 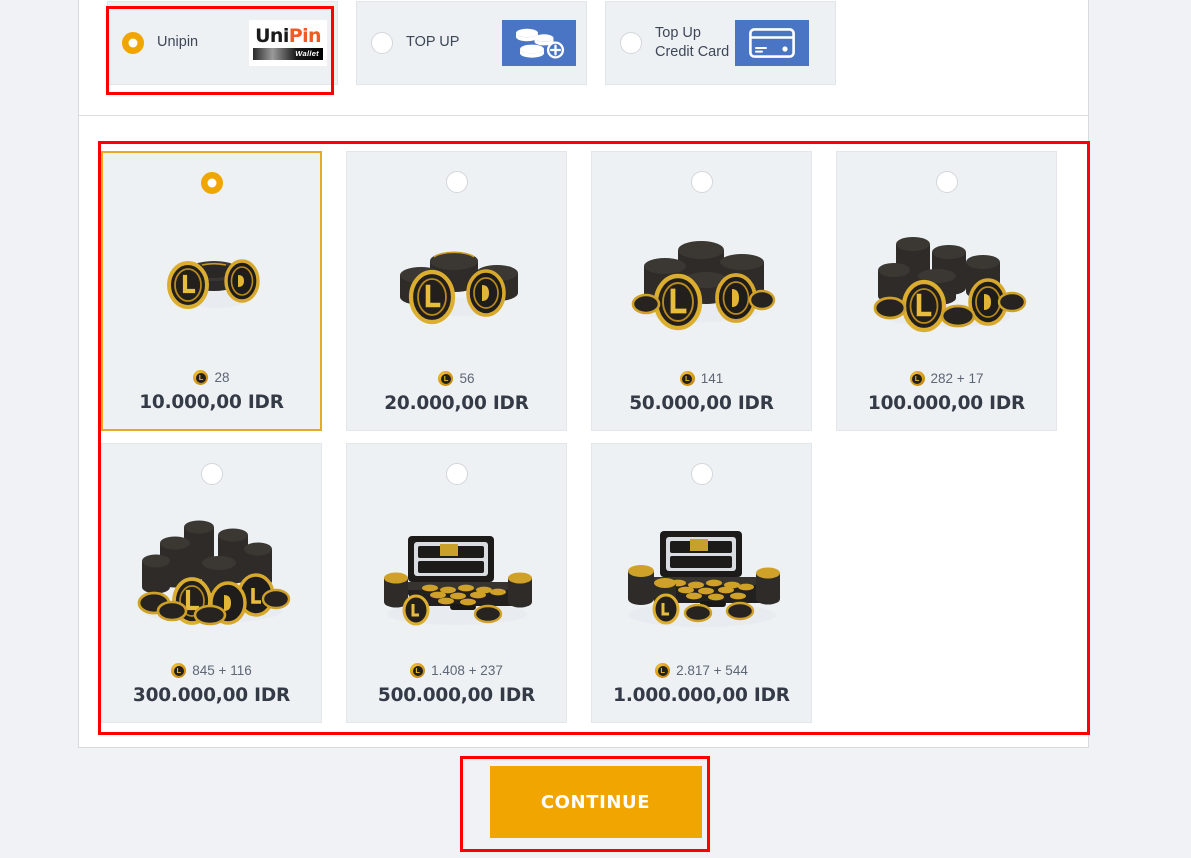 I want to click on package-cell: L 2.817 + 544 1.000.000,00 IDR, so click(x=701, y=577).